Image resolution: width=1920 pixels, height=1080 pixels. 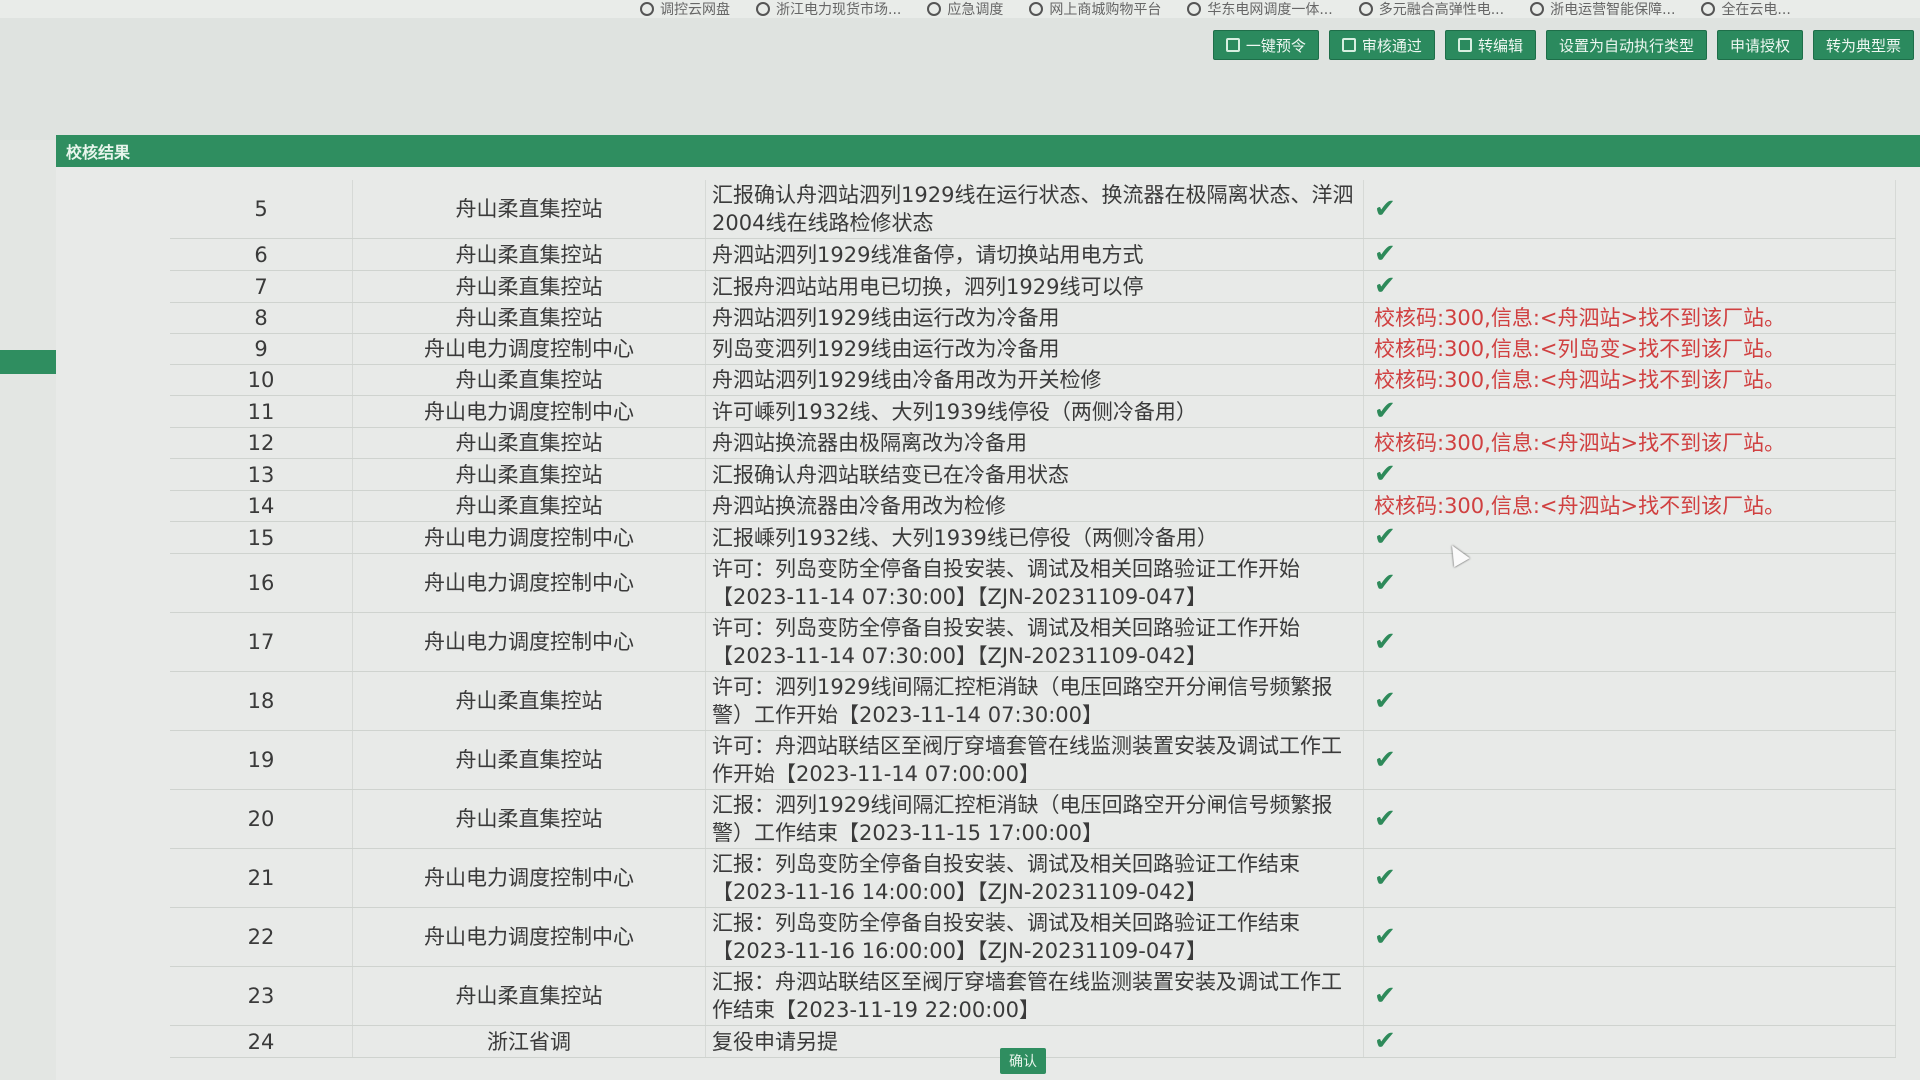 What do you see at coordinates (261, 583) in the screenshot?
I see `row-number: 16` at bounding box center [261, 583].